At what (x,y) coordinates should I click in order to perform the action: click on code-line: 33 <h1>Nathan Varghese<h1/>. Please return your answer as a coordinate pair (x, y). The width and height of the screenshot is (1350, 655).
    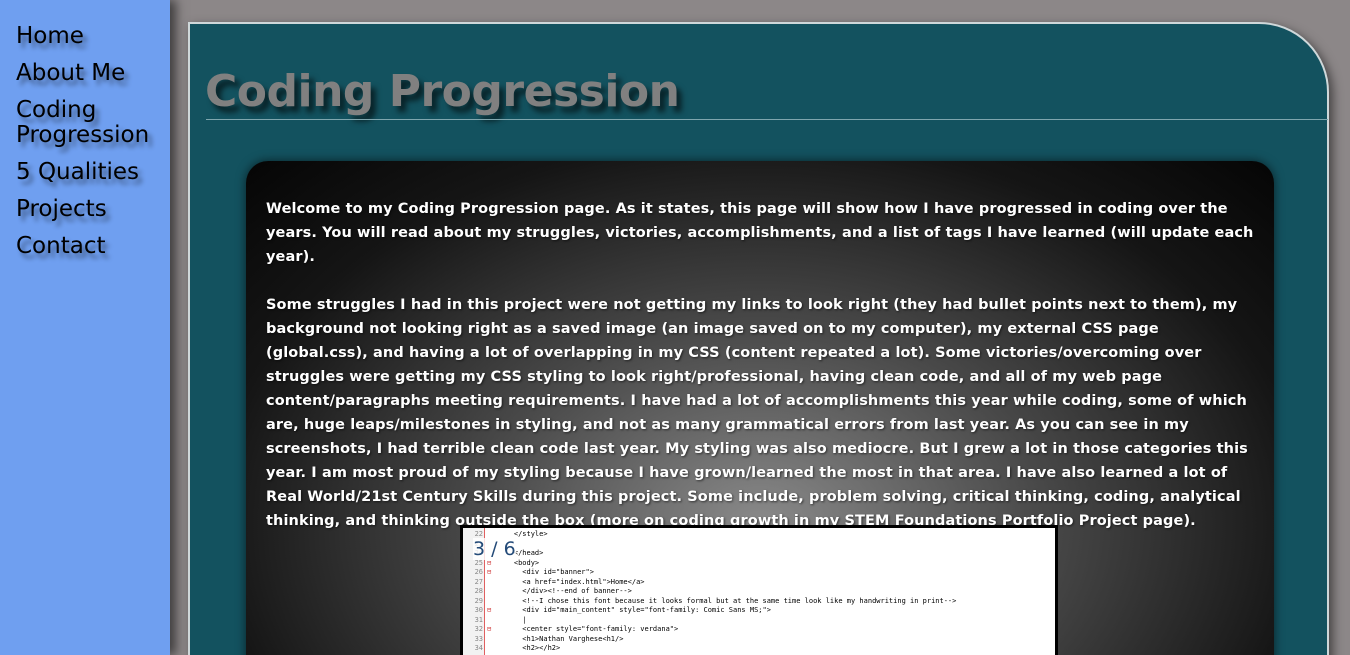
    Looking at the image, I should click on (759, 639).